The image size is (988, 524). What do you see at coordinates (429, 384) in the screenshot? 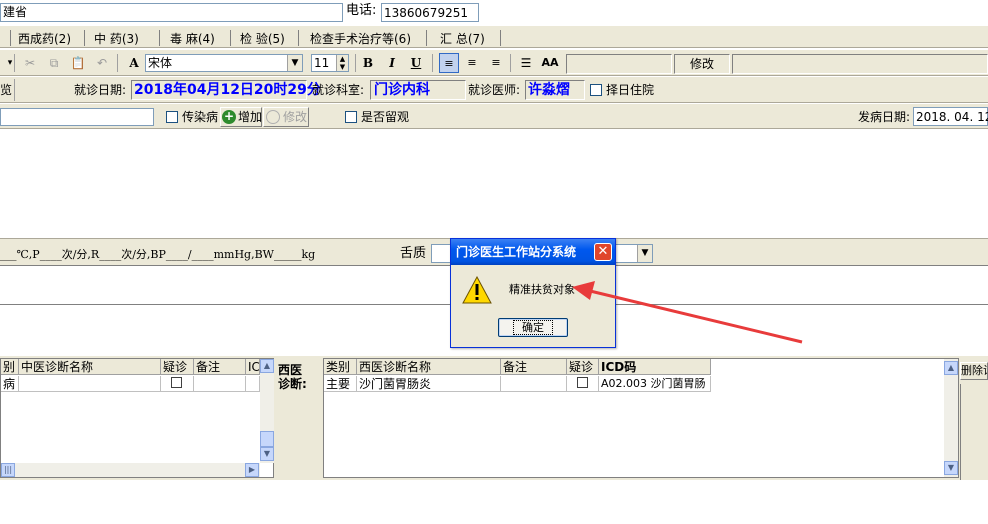
I see `table-row-name: 沙门菌胃肠炎` at bounding box center [429, 384].